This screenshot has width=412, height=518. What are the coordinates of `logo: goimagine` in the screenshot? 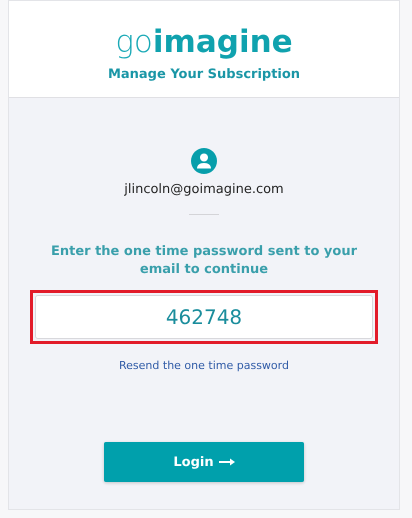 It's located at (204, 42).